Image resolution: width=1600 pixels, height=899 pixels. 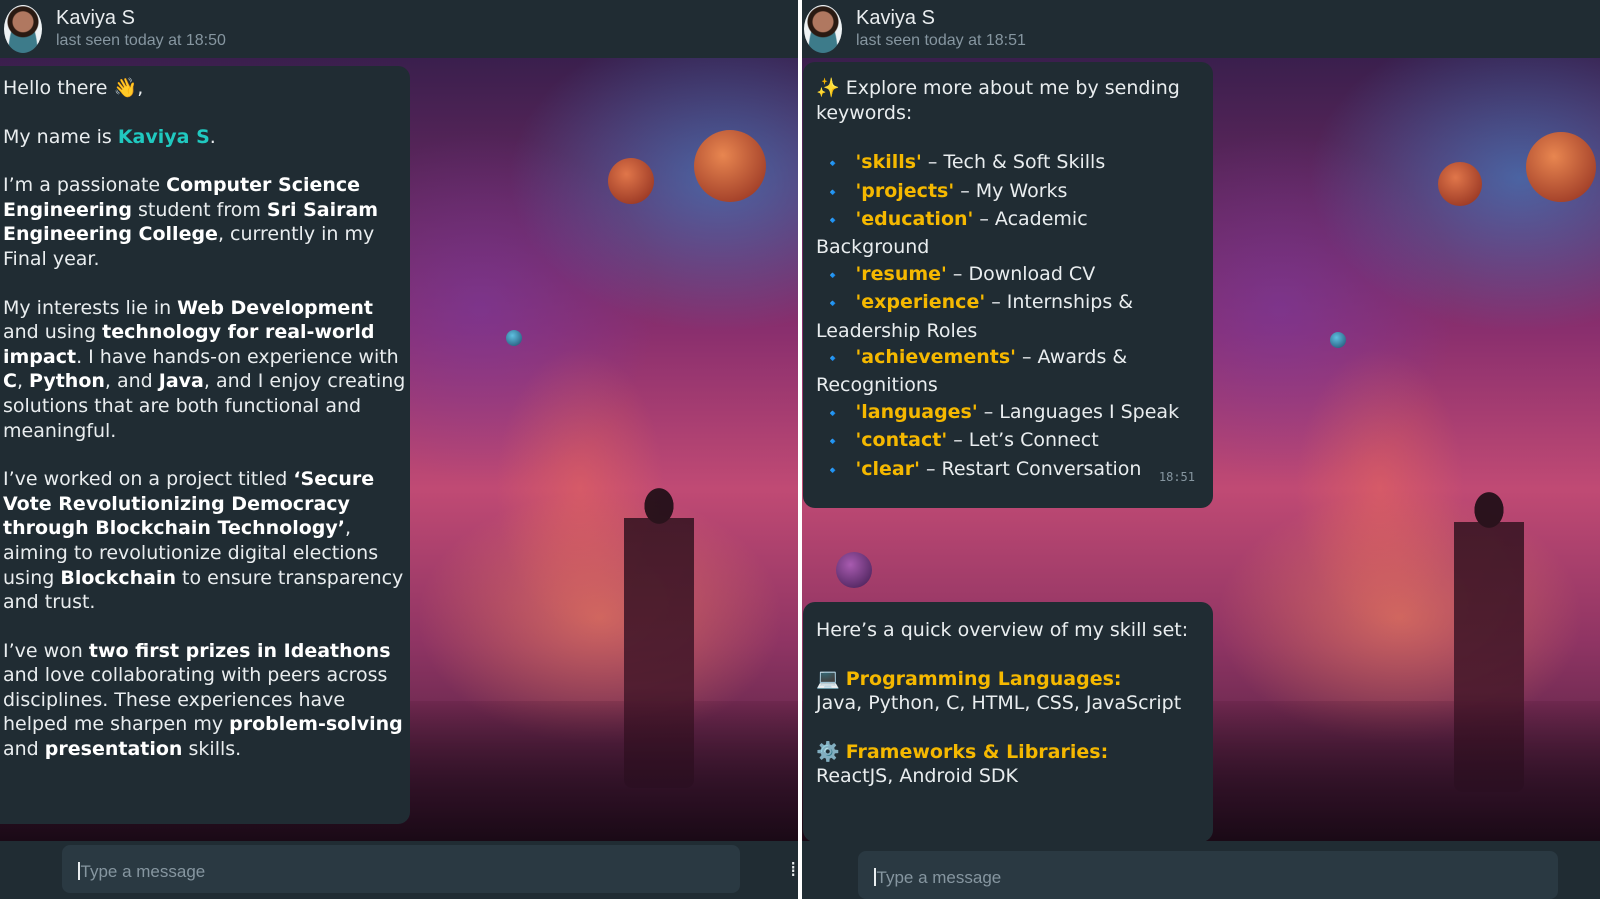 I want to click on list-item-languages: 🔹'languages' – Languages I Speak, so click(x=1002, y=411).